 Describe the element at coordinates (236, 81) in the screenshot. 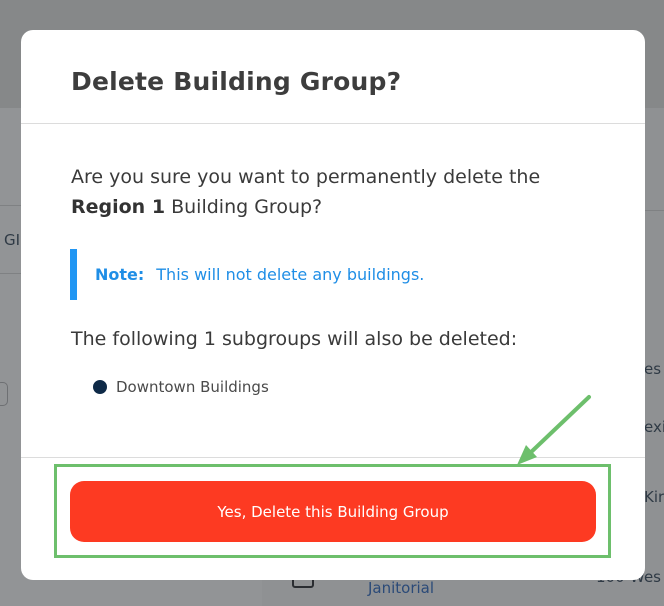

I see `dialog-title: Delete Building Group?` at that location.